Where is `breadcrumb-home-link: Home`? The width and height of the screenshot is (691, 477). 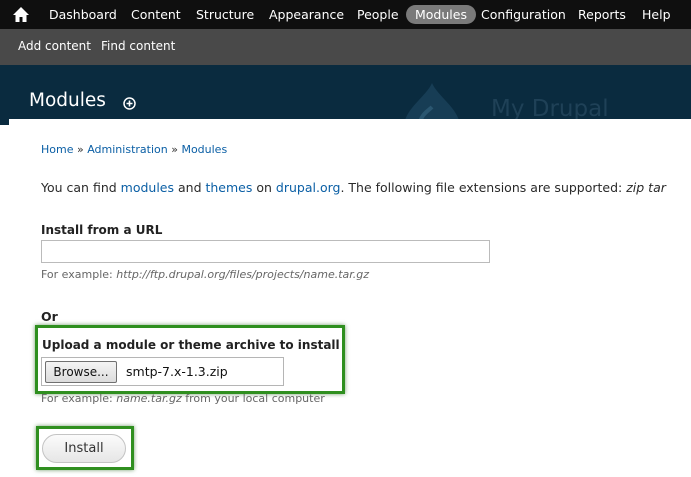 breadcrumb-home-link: Home is located at coordinates (57, 149).